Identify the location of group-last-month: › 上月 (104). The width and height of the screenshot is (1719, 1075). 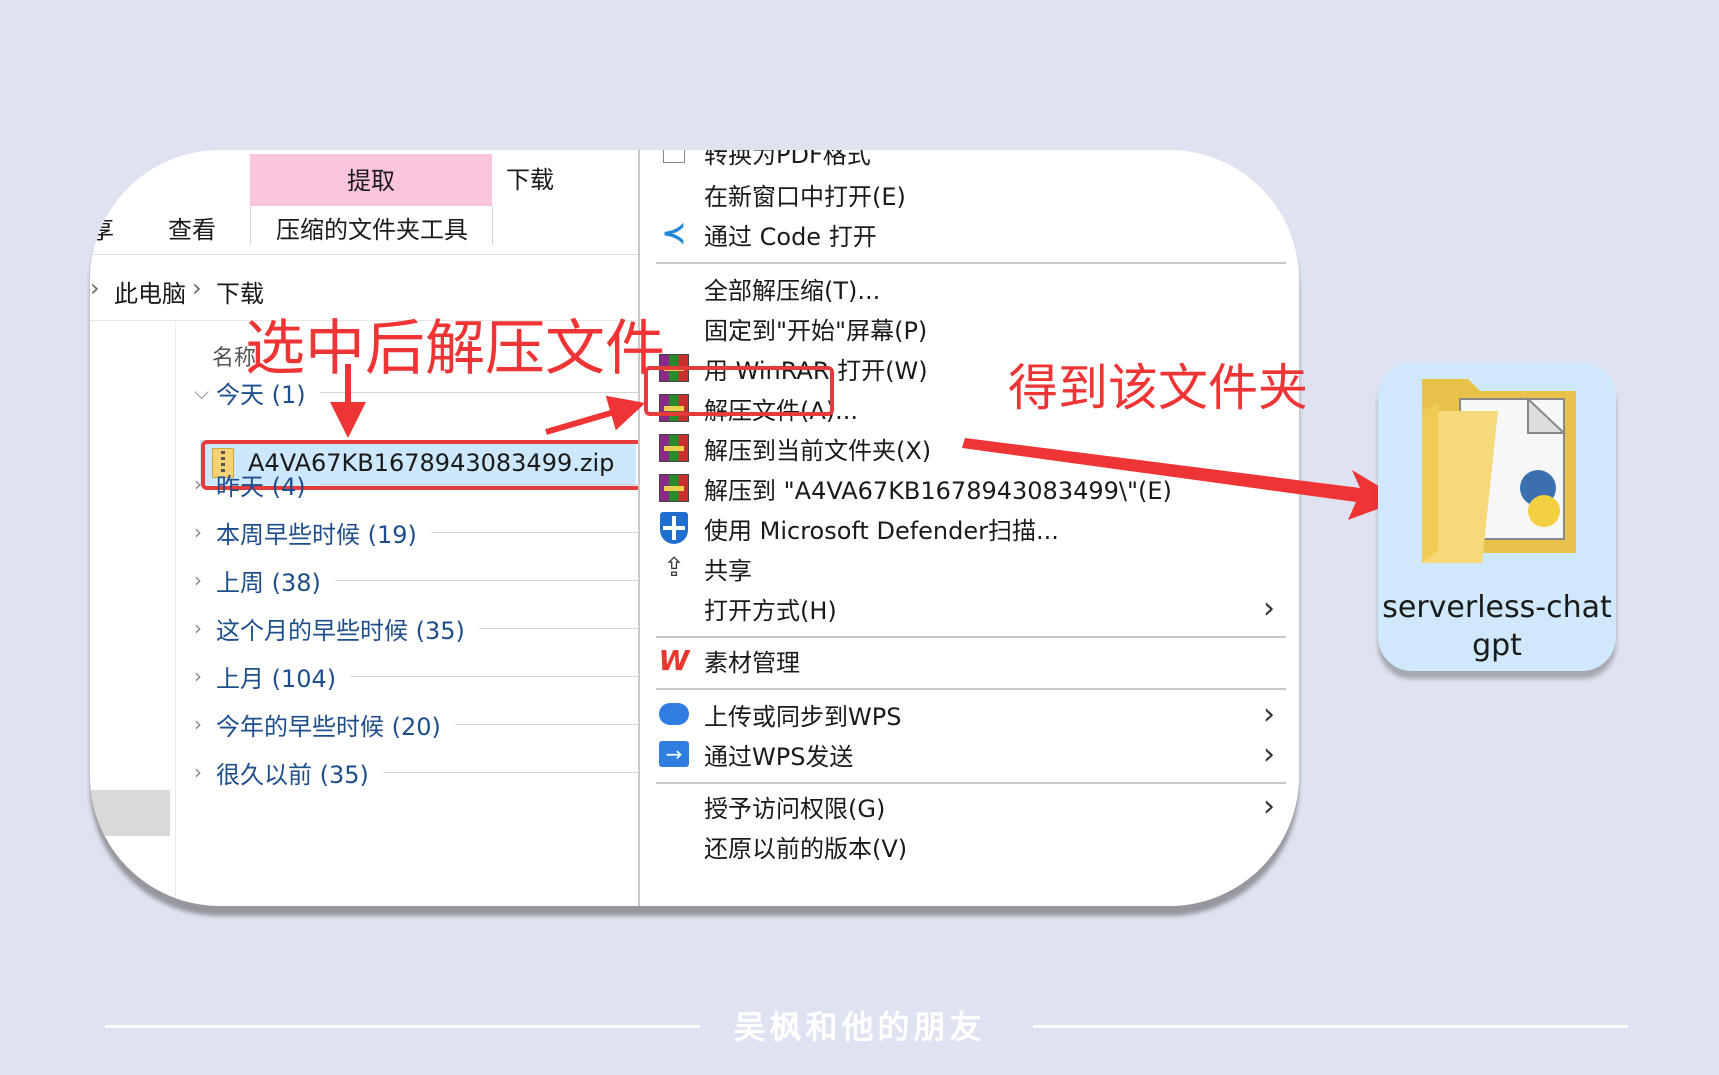
(416, 676).